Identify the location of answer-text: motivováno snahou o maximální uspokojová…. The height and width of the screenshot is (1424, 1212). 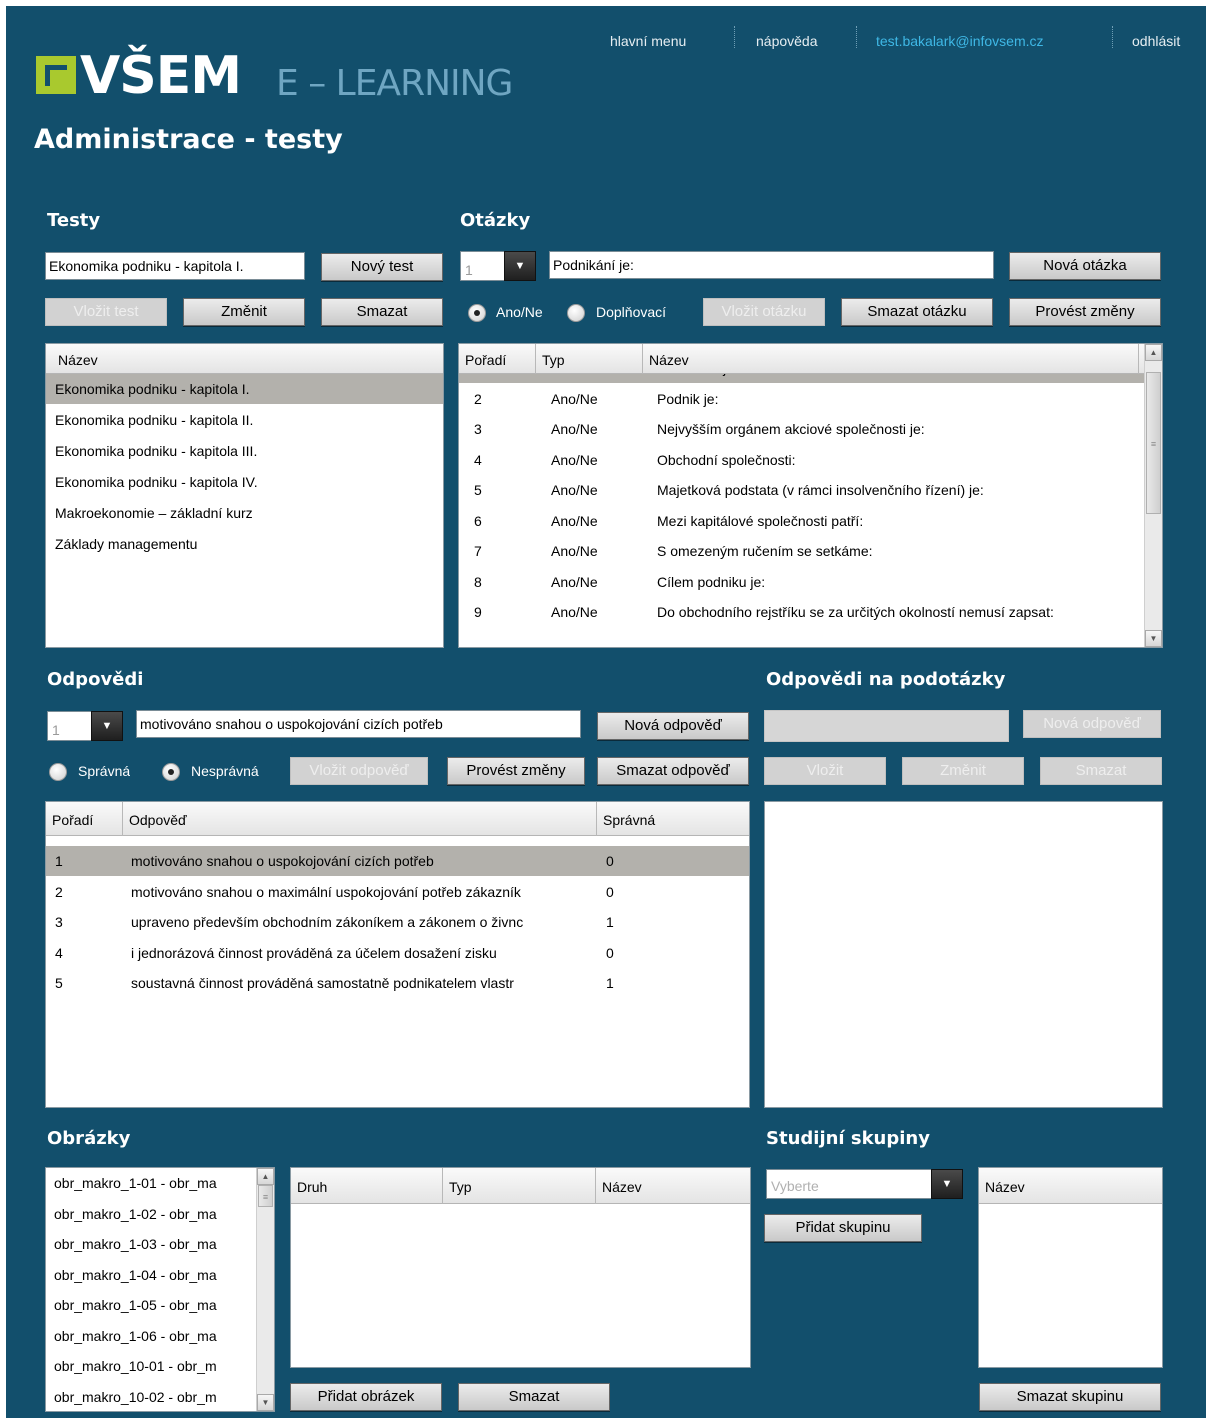
(326, 891).